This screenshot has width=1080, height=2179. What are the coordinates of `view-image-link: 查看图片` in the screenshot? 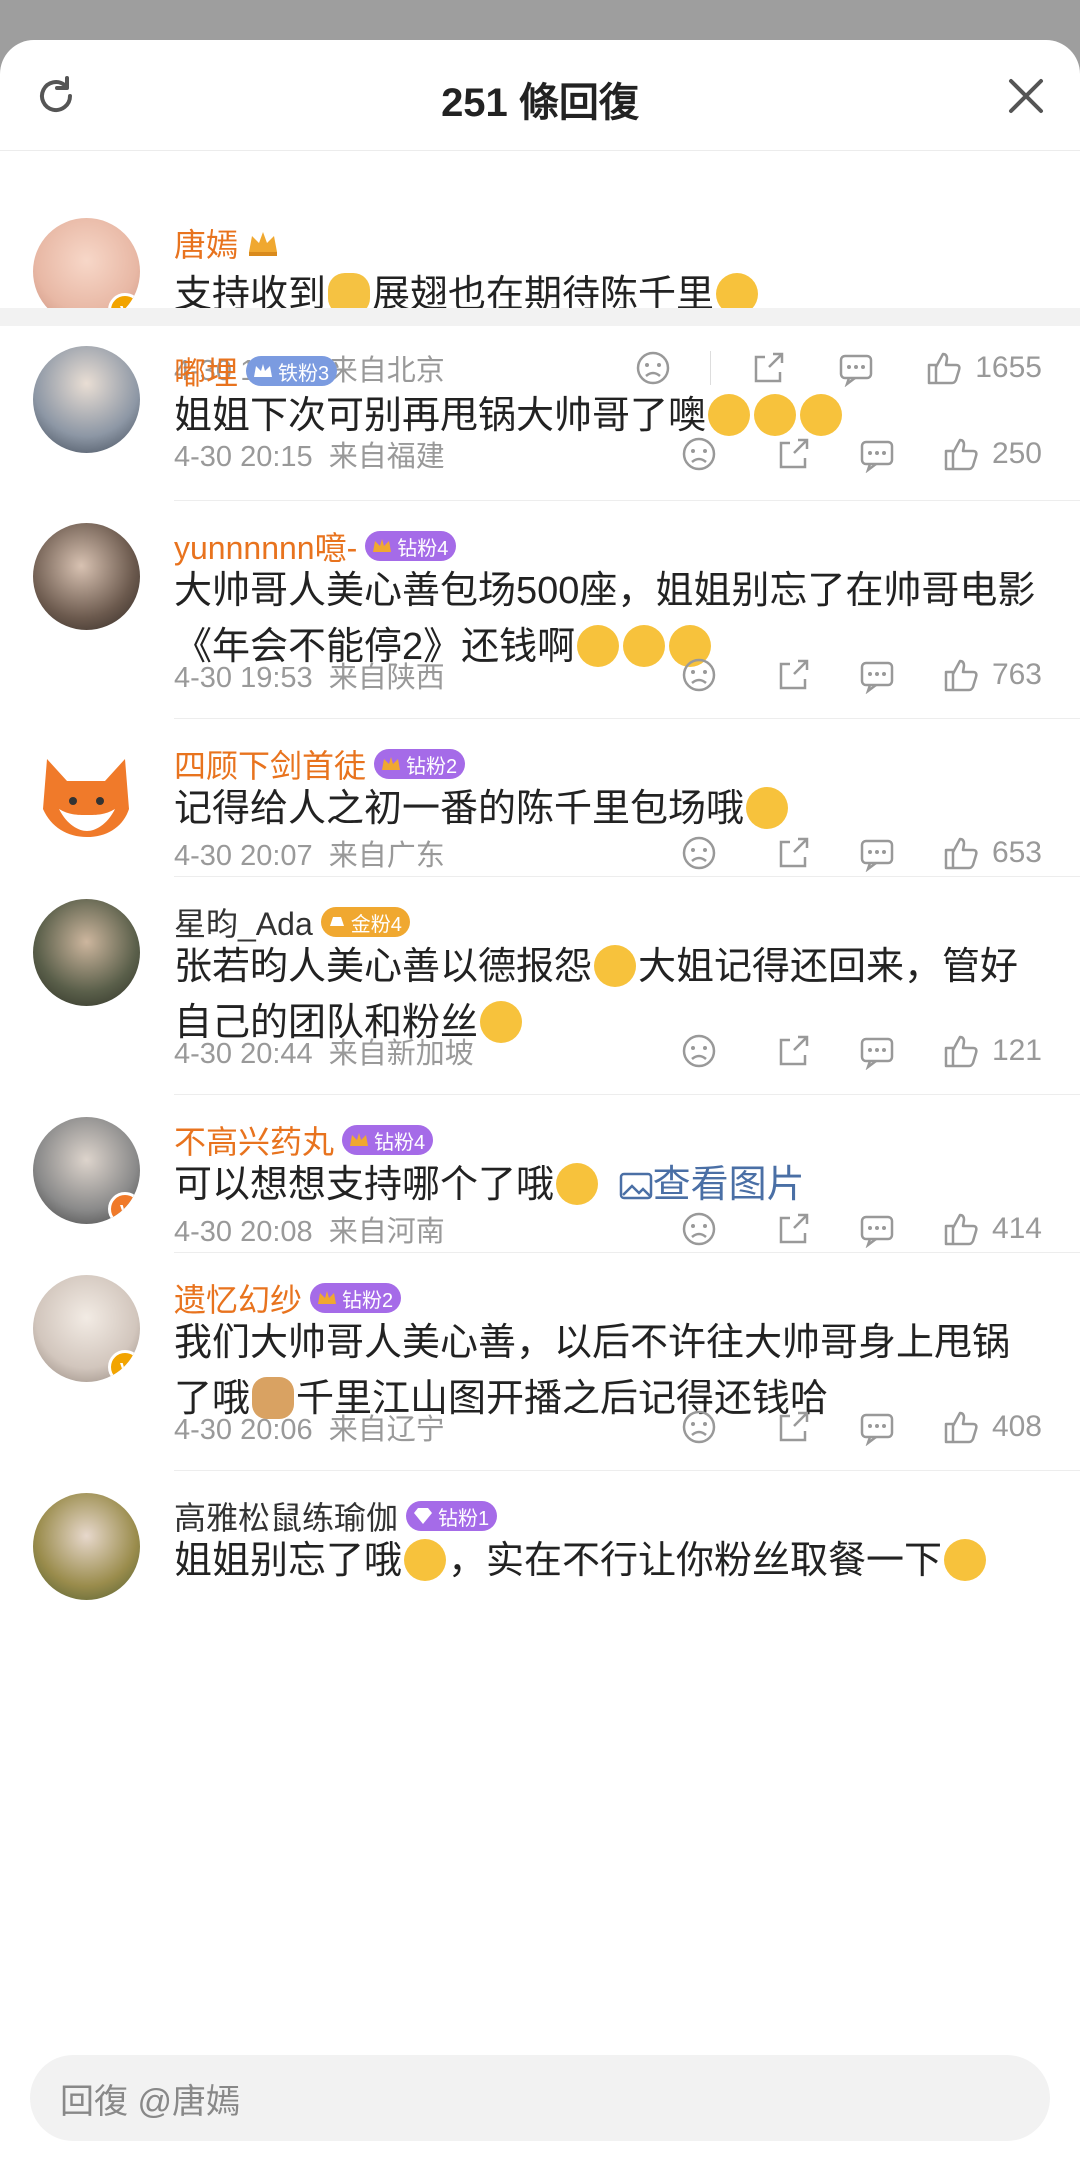 It's located at (729, 1185).